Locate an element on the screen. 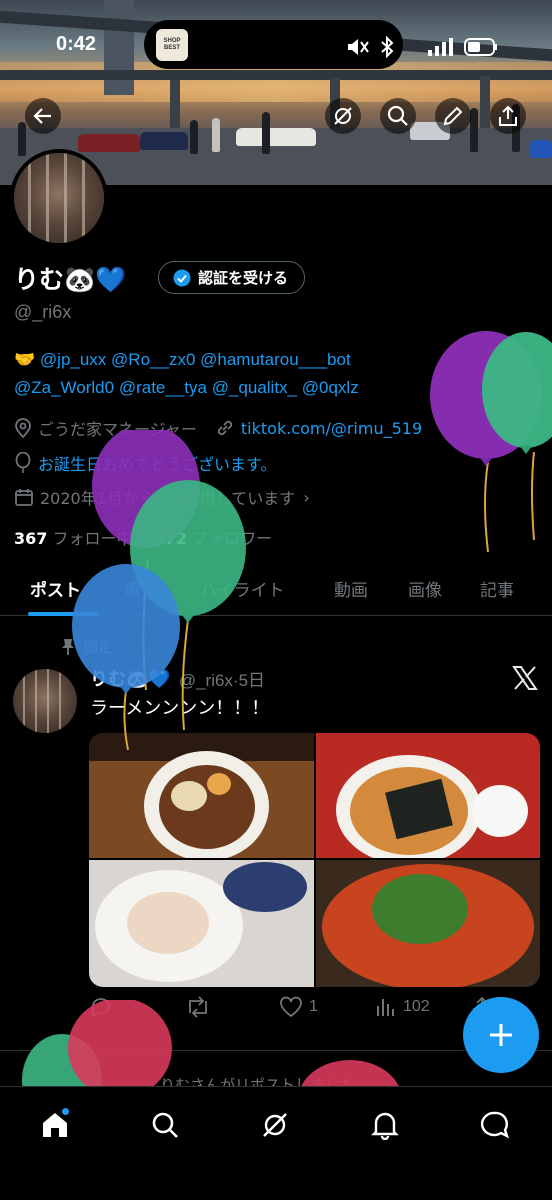  share-button is located at coordinates (508, 116).